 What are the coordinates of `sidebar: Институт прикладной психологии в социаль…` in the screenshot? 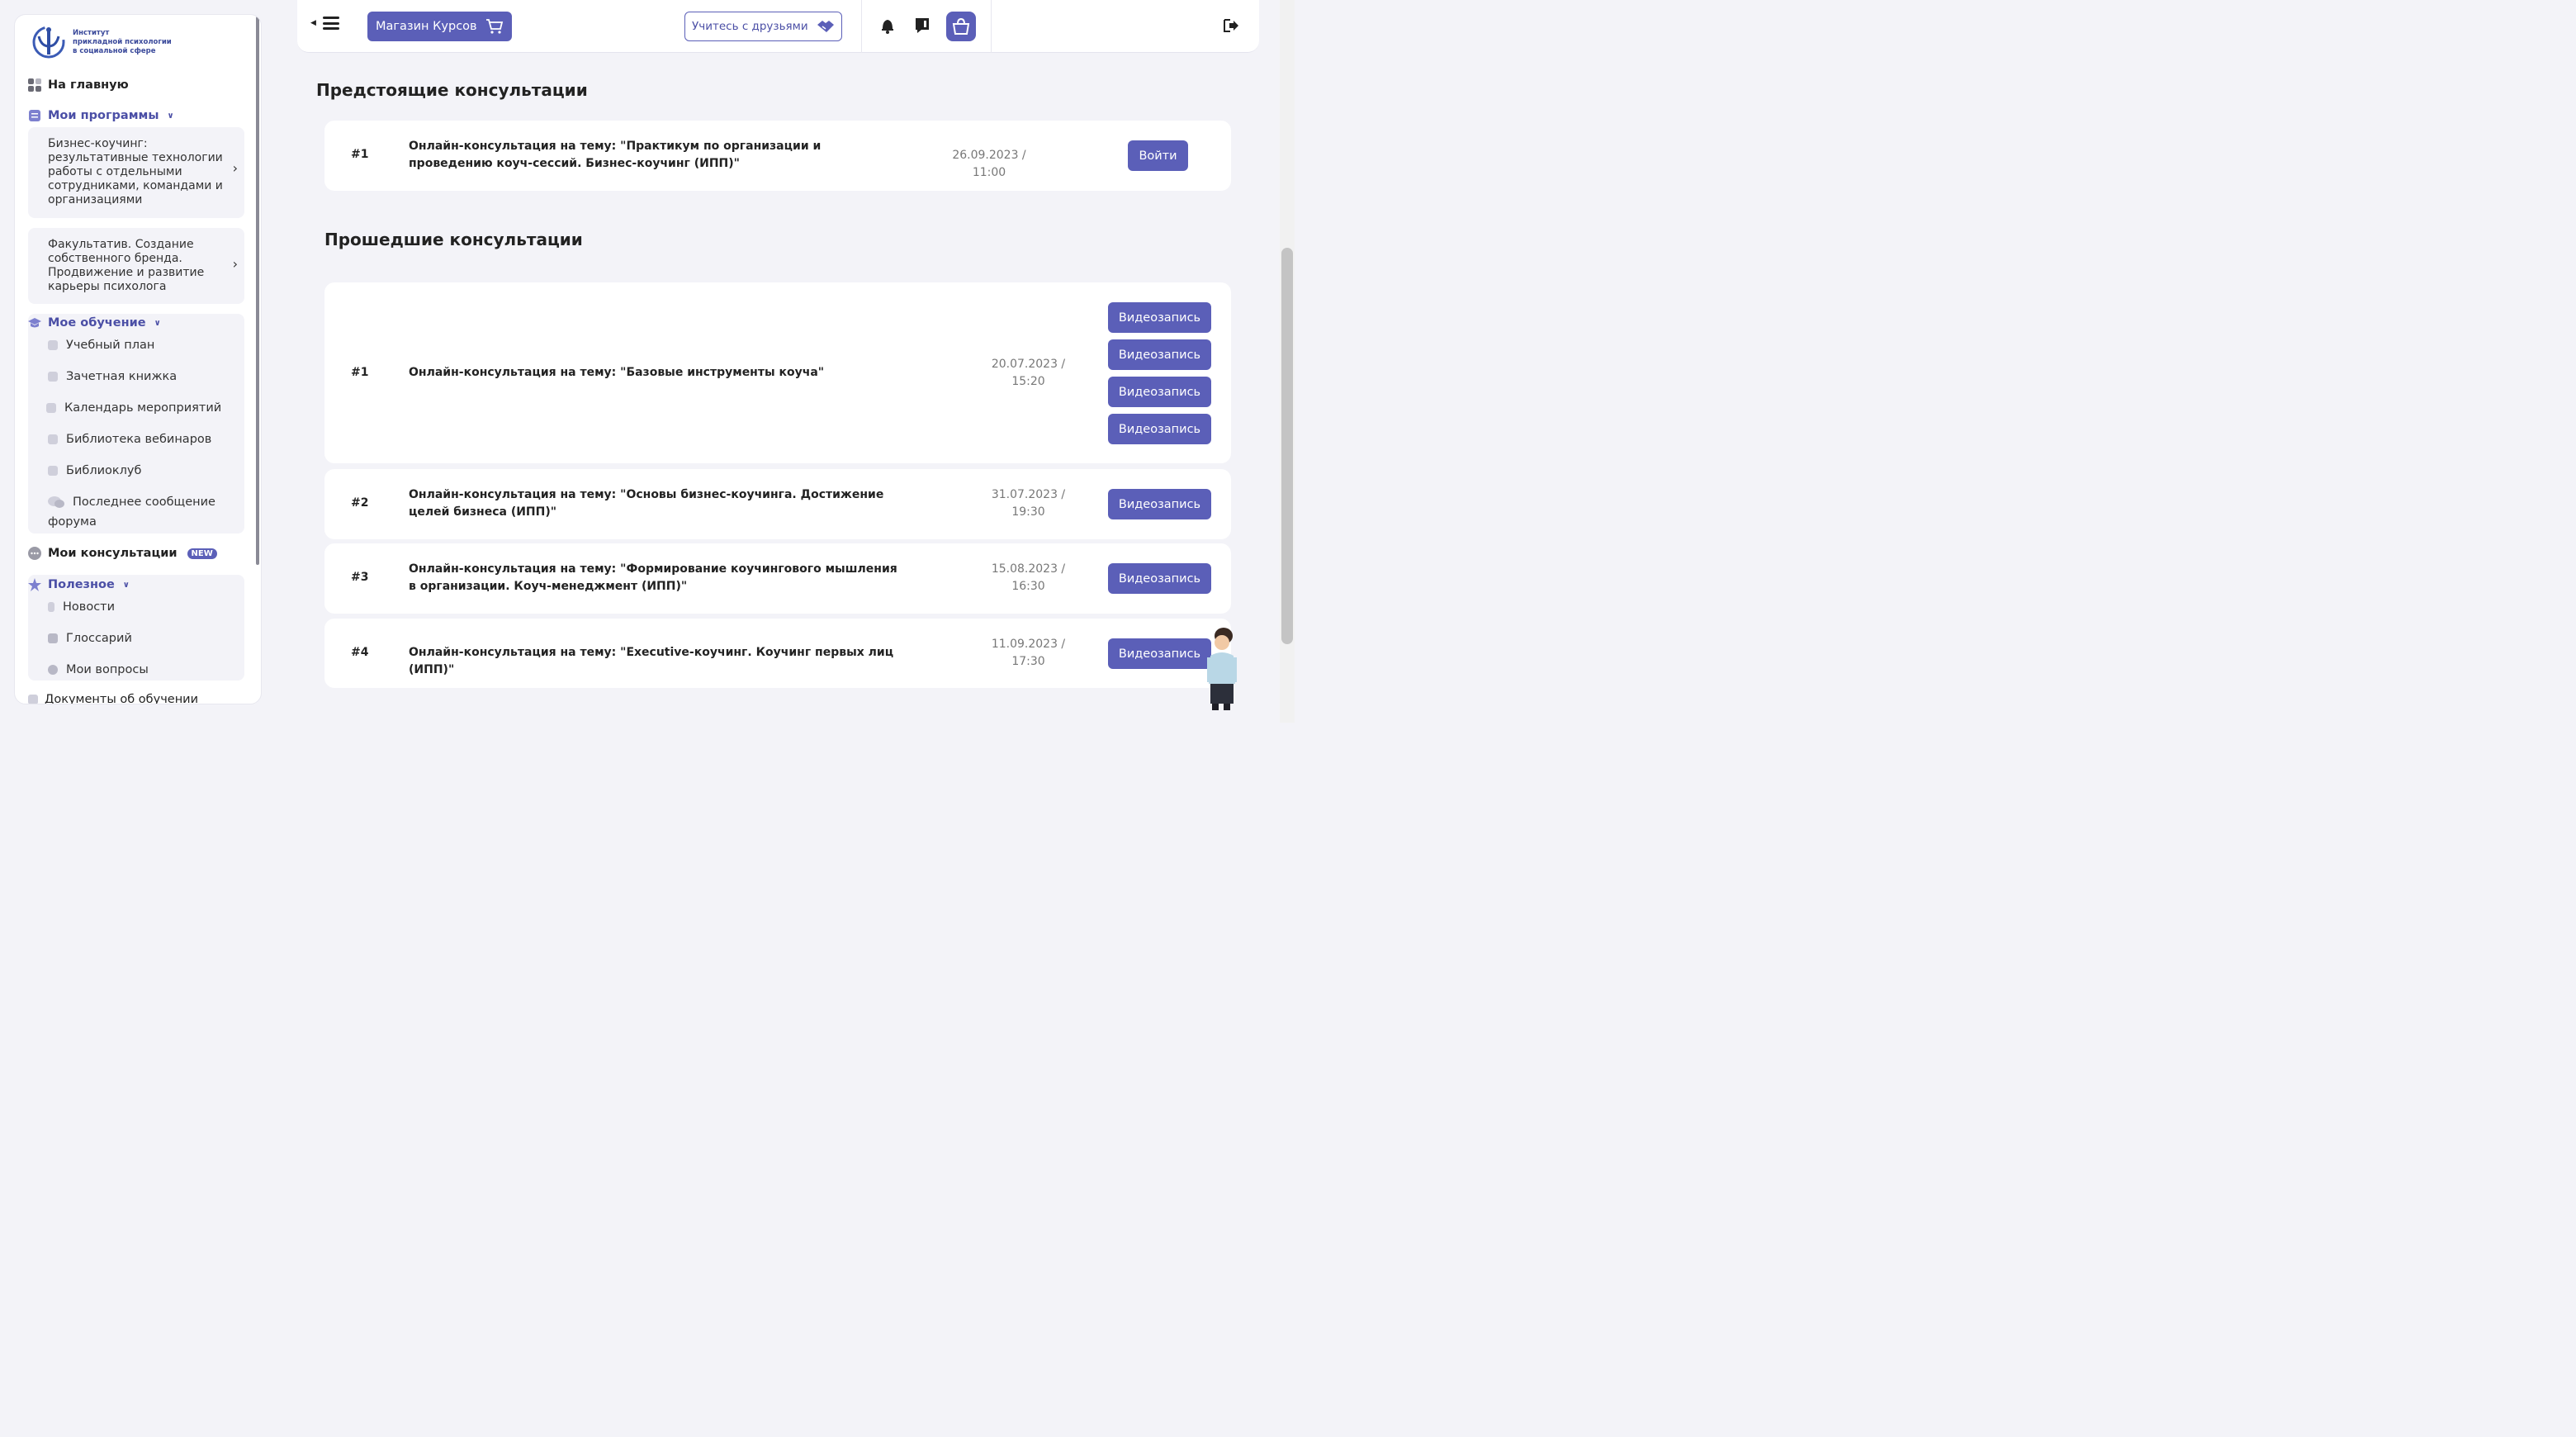 It's located at (138, 359).